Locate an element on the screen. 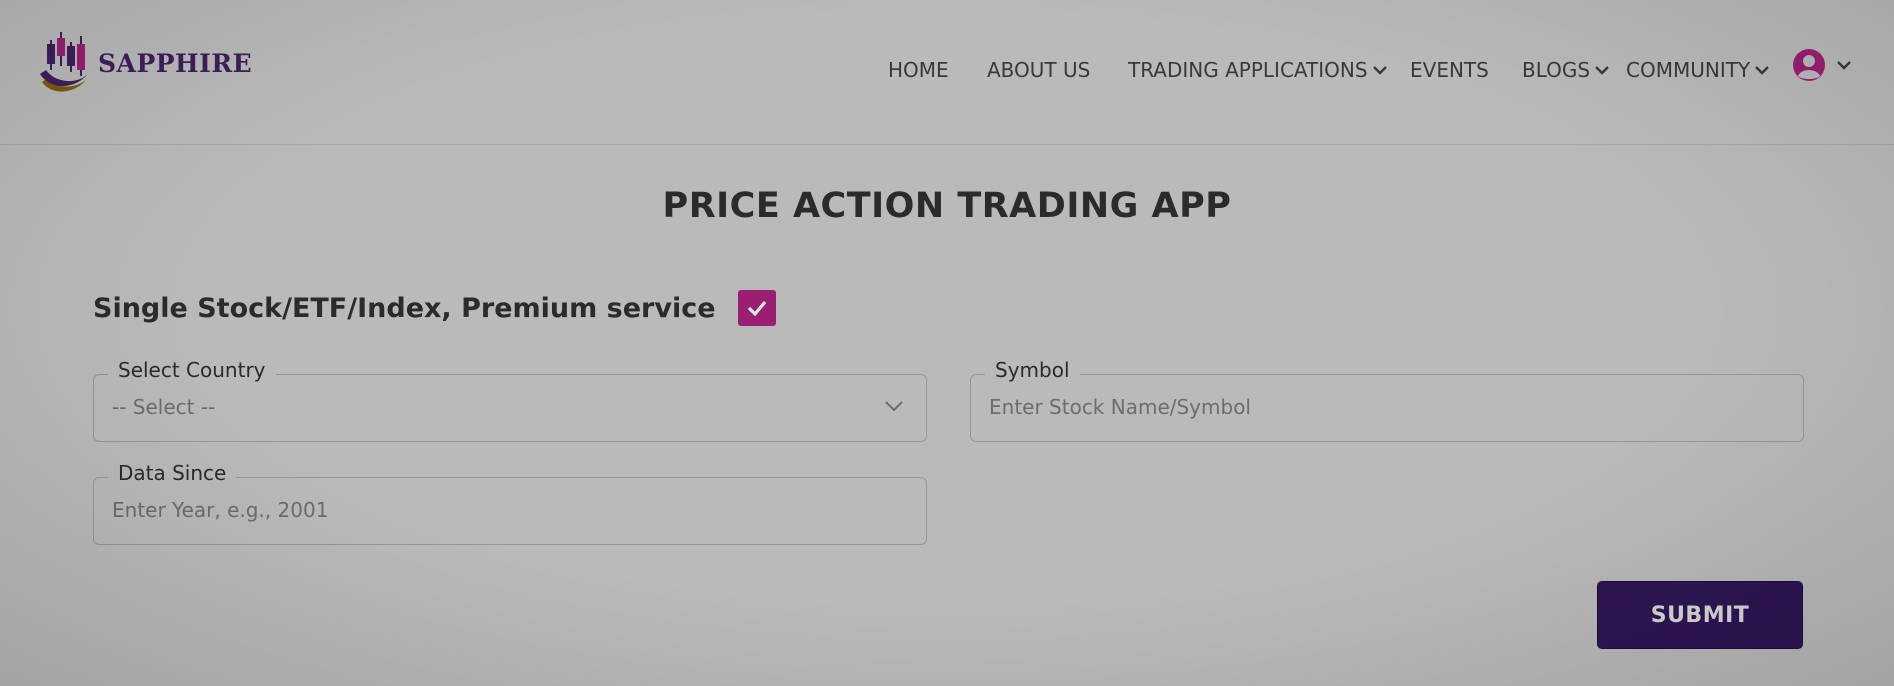 The height and width of the screenshot is (686, 1894). nav-community-label: COMMUNITY is located at coordinates (1688, 70).